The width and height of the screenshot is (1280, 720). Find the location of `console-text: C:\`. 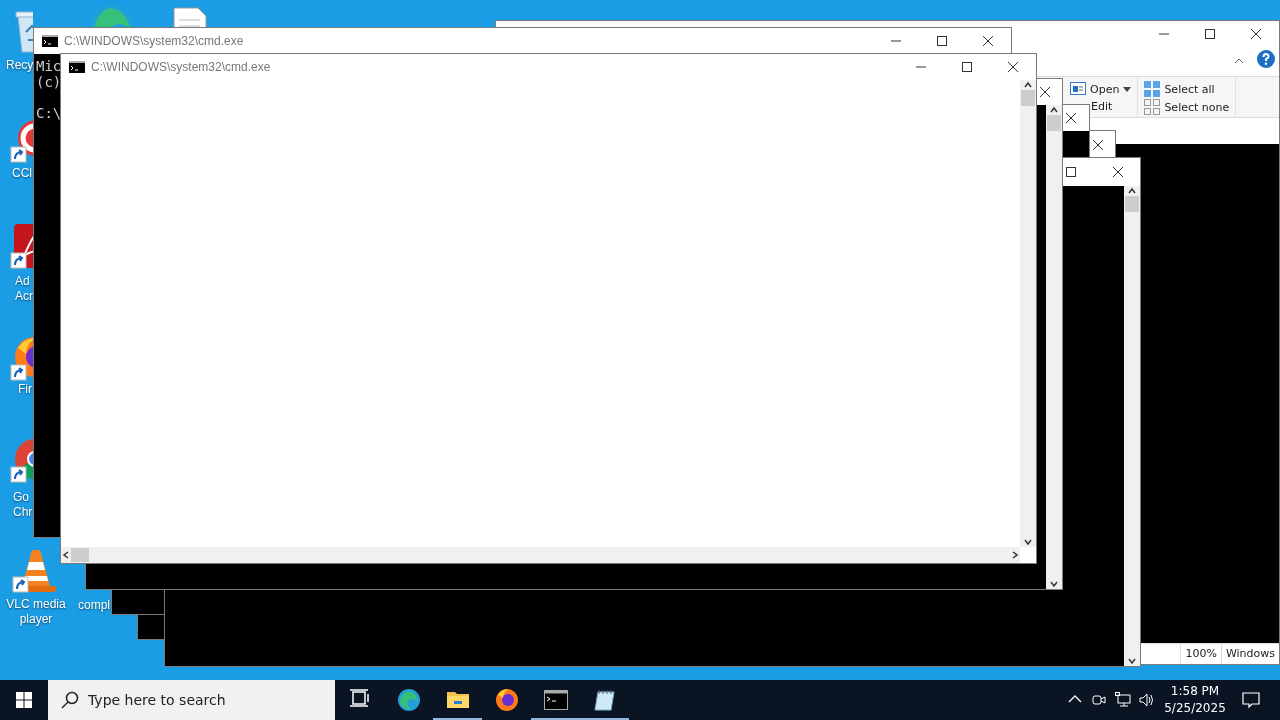

console-text: C:\ is located at coordinates (49, 113).